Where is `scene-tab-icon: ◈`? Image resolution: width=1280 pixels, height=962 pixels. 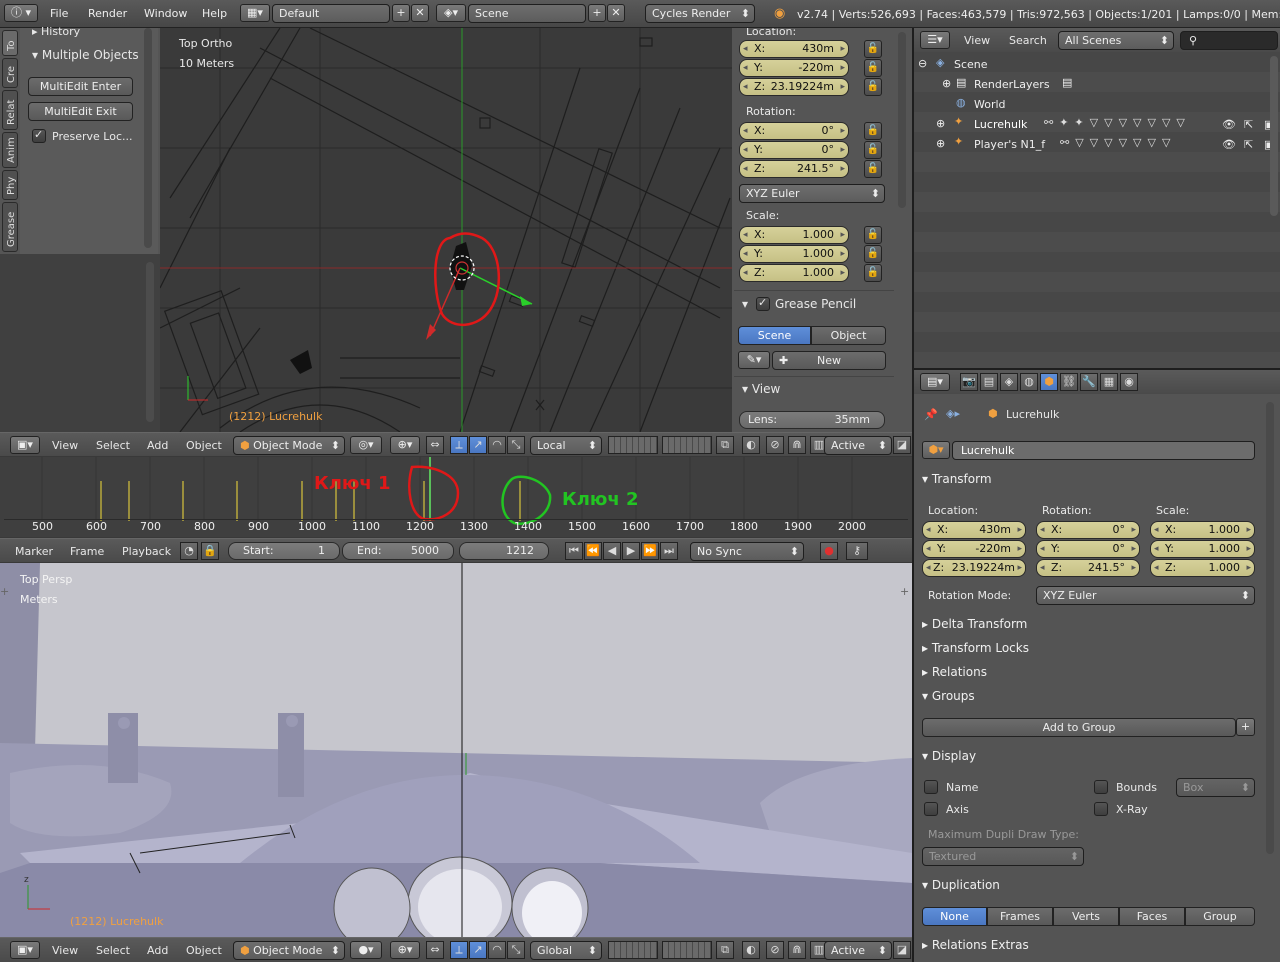 scene-tab-icon: ◈ is located at coordinates (1009, 382).